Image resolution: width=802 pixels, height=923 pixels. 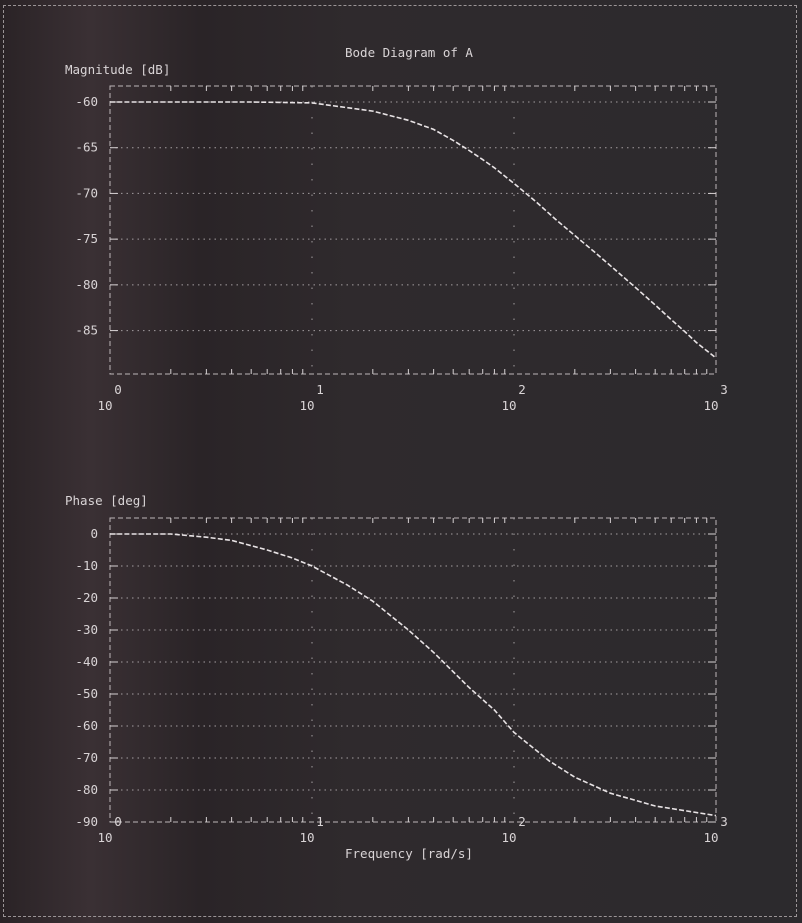 What do you see at coordinates (86, 629) in the screenshot?
I see `y-tick-label: -30` at bounding box center [86, 629].